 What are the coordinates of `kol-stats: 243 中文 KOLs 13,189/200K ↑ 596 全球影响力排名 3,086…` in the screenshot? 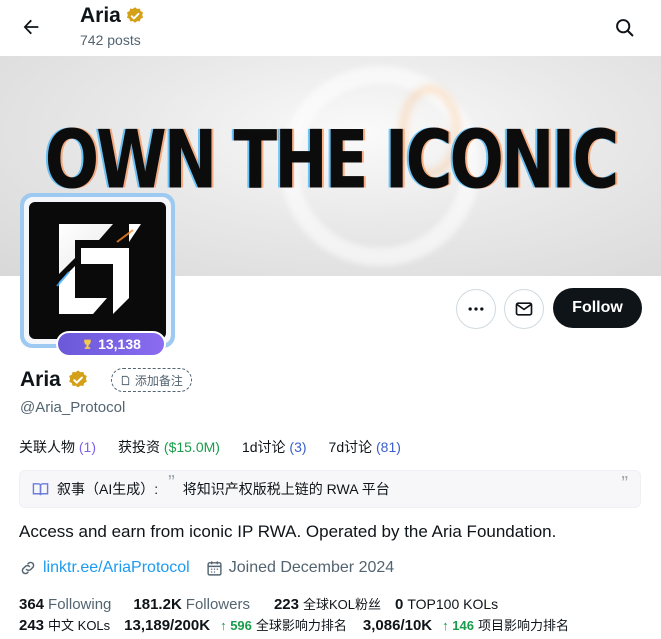 It's located at (294, 624).